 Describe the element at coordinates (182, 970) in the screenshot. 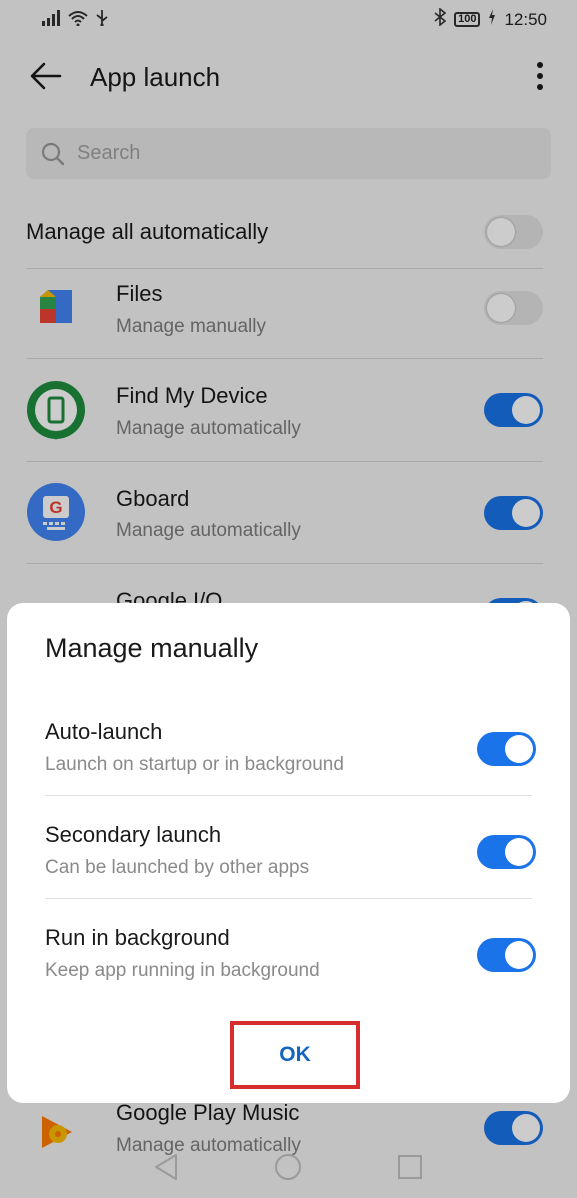

I see `option-description: Keep app running in background` at that location.